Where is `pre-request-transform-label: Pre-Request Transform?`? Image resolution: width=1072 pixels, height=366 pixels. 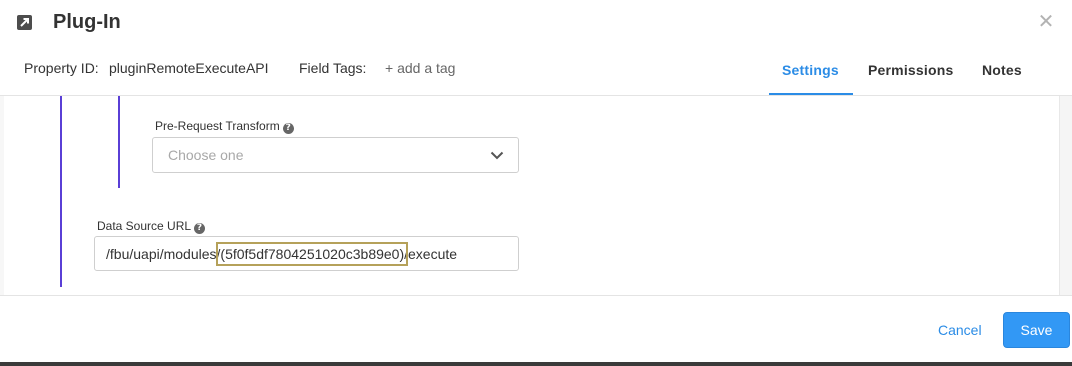 pre-request-transform-label: Pre-Request Transform? is located at coordinates (224, 126).